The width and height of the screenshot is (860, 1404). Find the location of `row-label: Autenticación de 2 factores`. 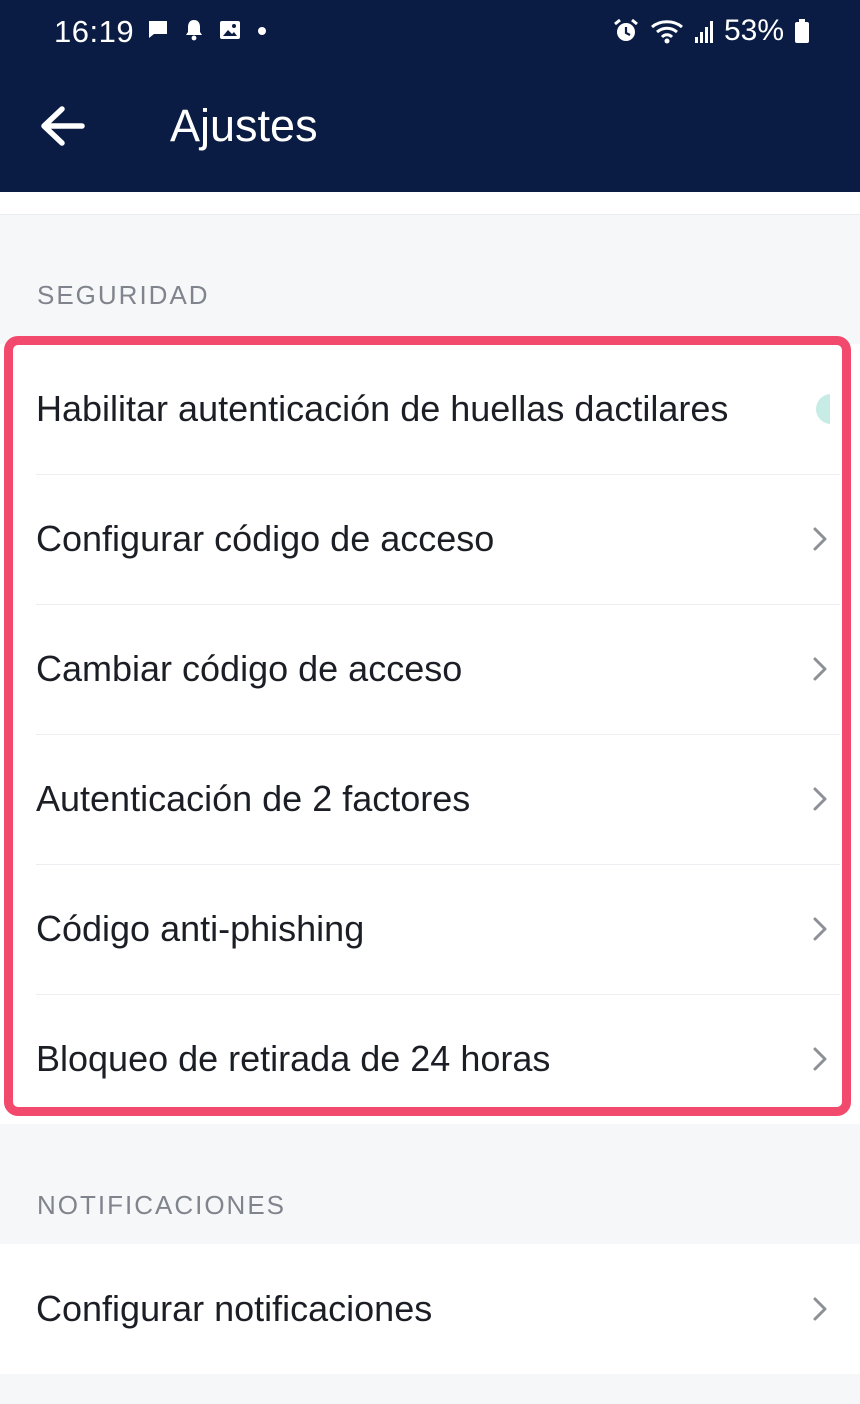

row-label: Autenticación de 2 factores is located at coordinates (253, 798).